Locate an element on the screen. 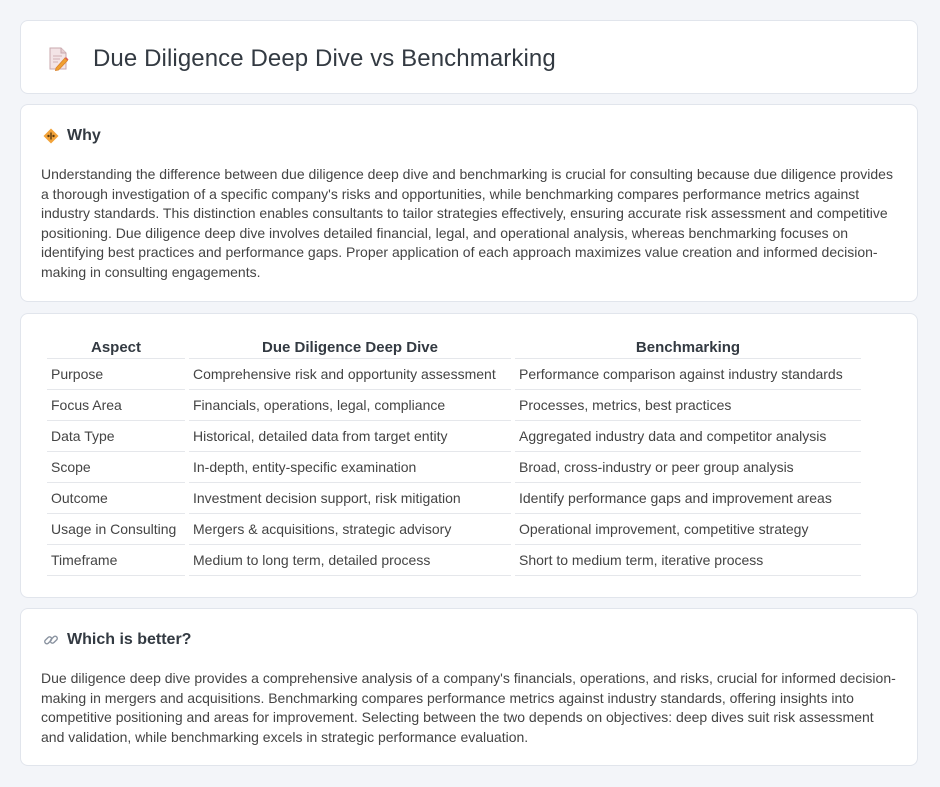 The width and height of the screenshot is (940, 787). table-cell: Usage in Consulting is located at coordinates (116, 529).